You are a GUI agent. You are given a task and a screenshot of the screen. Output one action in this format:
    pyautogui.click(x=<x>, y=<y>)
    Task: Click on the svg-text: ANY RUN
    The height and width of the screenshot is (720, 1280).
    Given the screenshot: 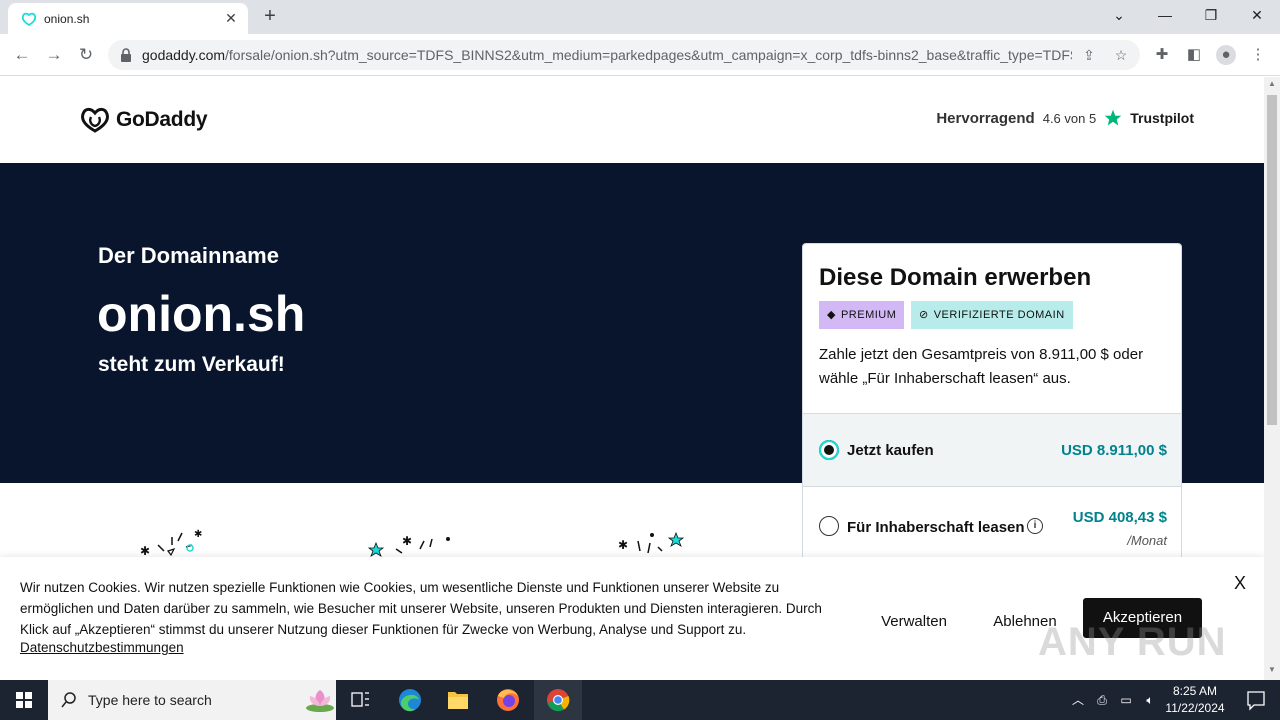 What is the action you would take?
    pyautogui.click(x=1132, y=642)
    